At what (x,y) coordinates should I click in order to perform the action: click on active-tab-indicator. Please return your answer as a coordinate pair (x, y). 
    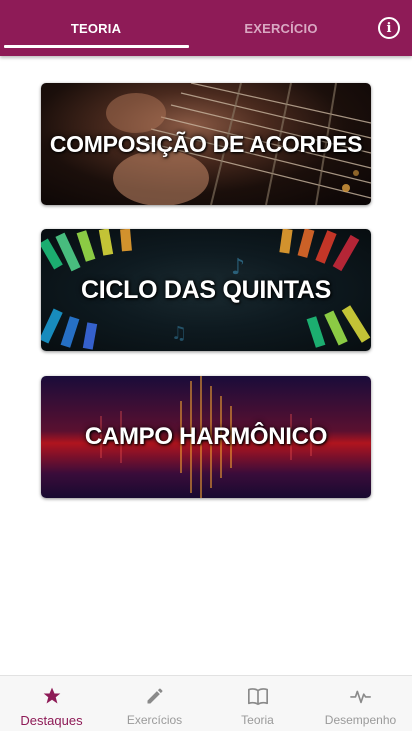
    Looking at the image, I should click on (96, 46).